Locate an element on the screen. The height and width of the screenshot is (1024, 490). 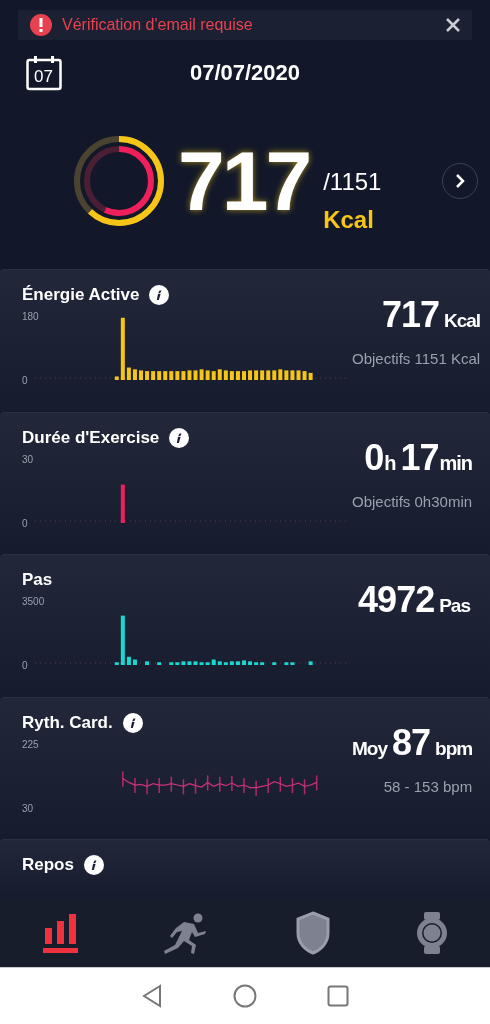
calorie-value: 717 is located at coordinates (244, 181).